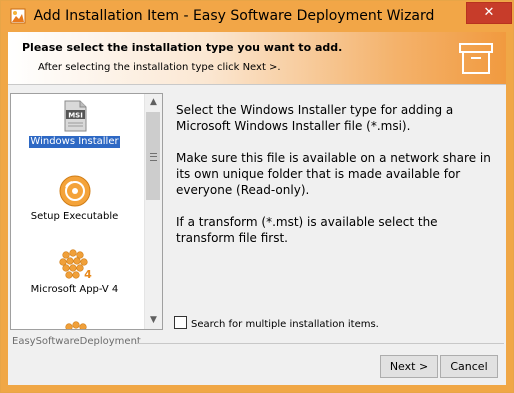  Describe the element at coordinates (489, 13) in the screenshot. I see `close-button: ✕` at that location.